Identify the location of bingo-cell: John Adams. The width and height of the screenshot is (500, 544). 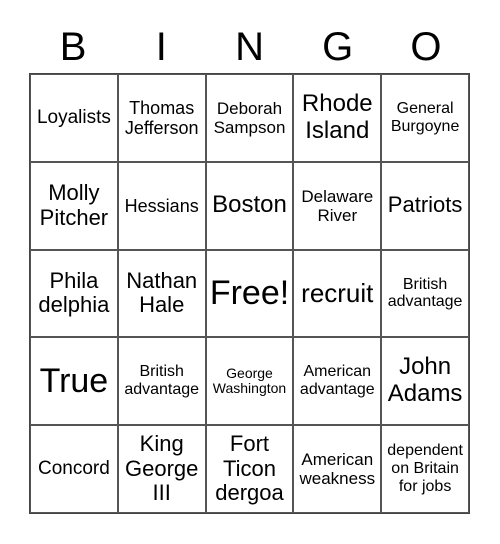
(425, 381).